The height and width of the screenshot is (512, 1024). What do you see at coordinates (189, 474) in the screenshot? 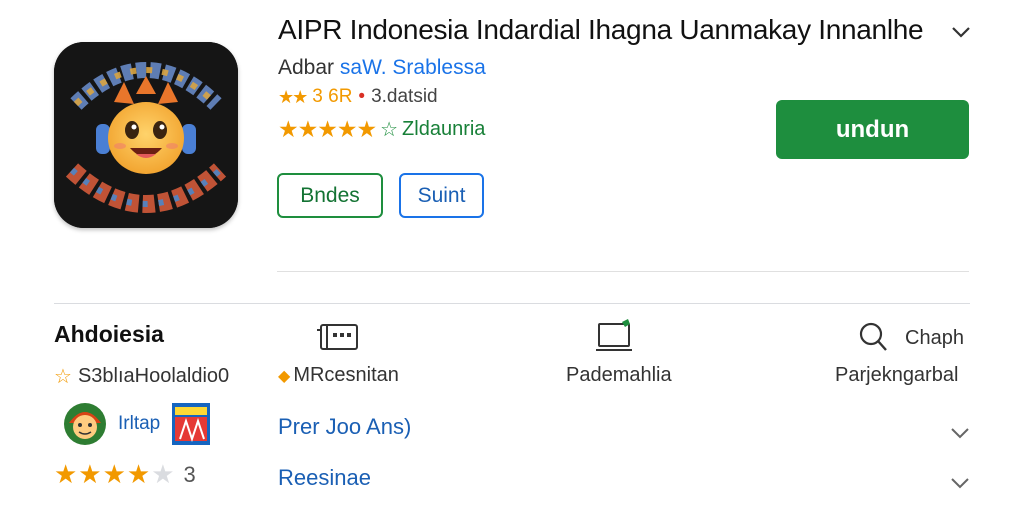
I see `review-count: 3` at bounding box center [189, 474].